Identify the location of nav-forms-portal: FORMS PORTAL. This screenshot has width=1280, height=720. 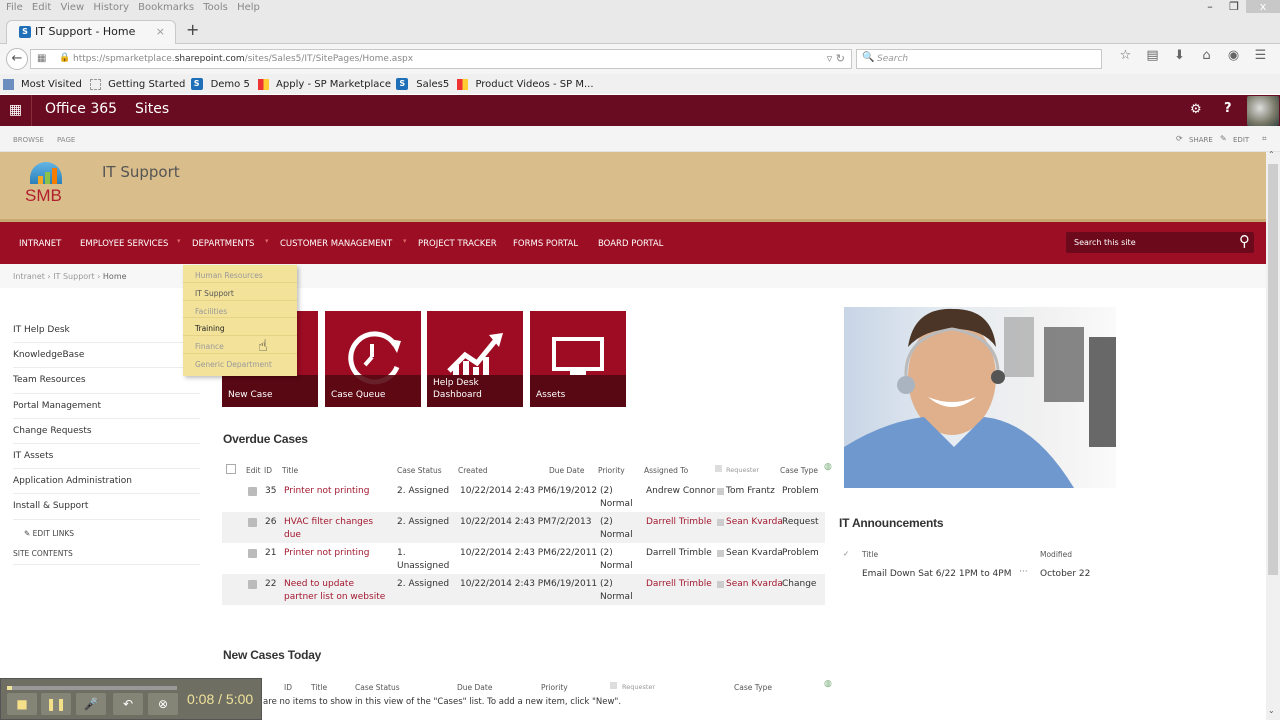
(545, 244).